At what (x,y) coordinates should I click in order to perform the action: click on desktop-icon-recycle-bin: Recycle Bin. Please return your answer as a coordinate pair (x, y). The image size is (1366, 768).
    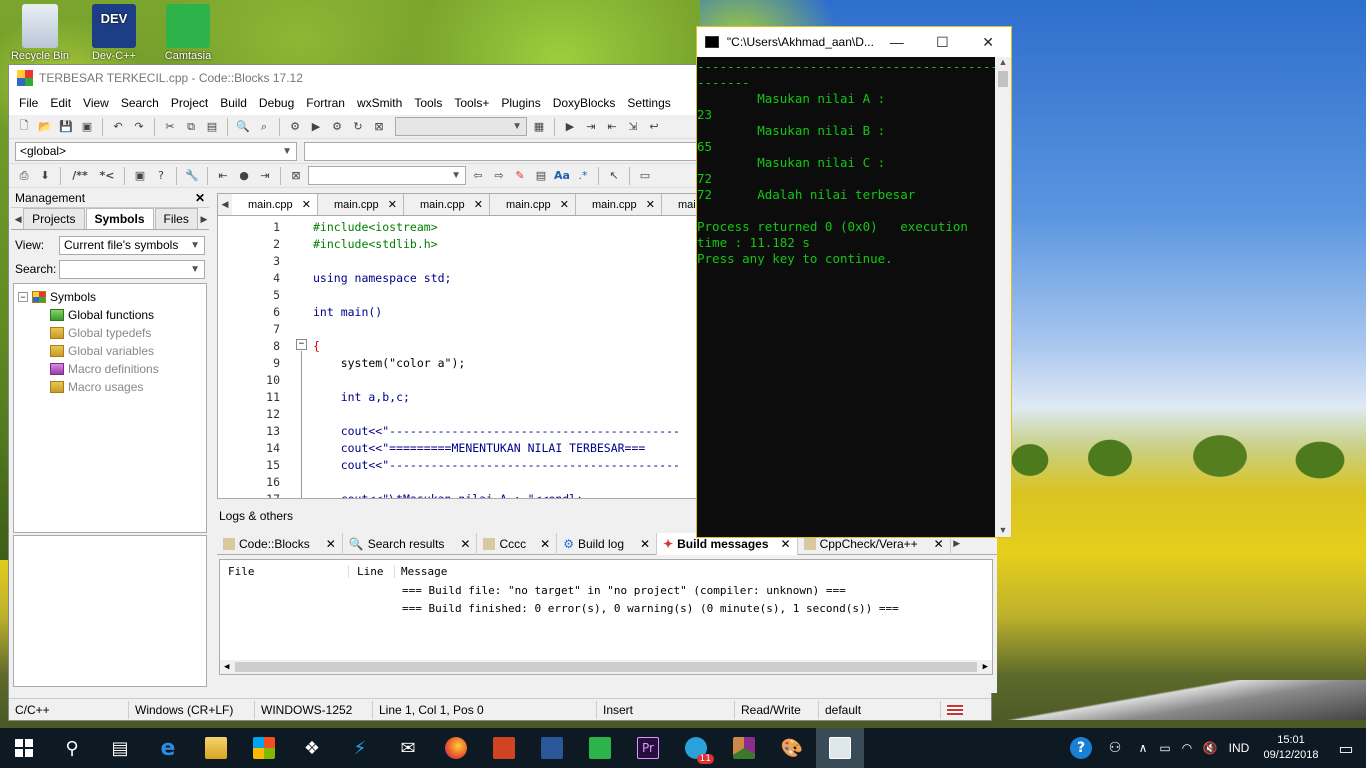
    Looking at the image, I should click on (40, 33).